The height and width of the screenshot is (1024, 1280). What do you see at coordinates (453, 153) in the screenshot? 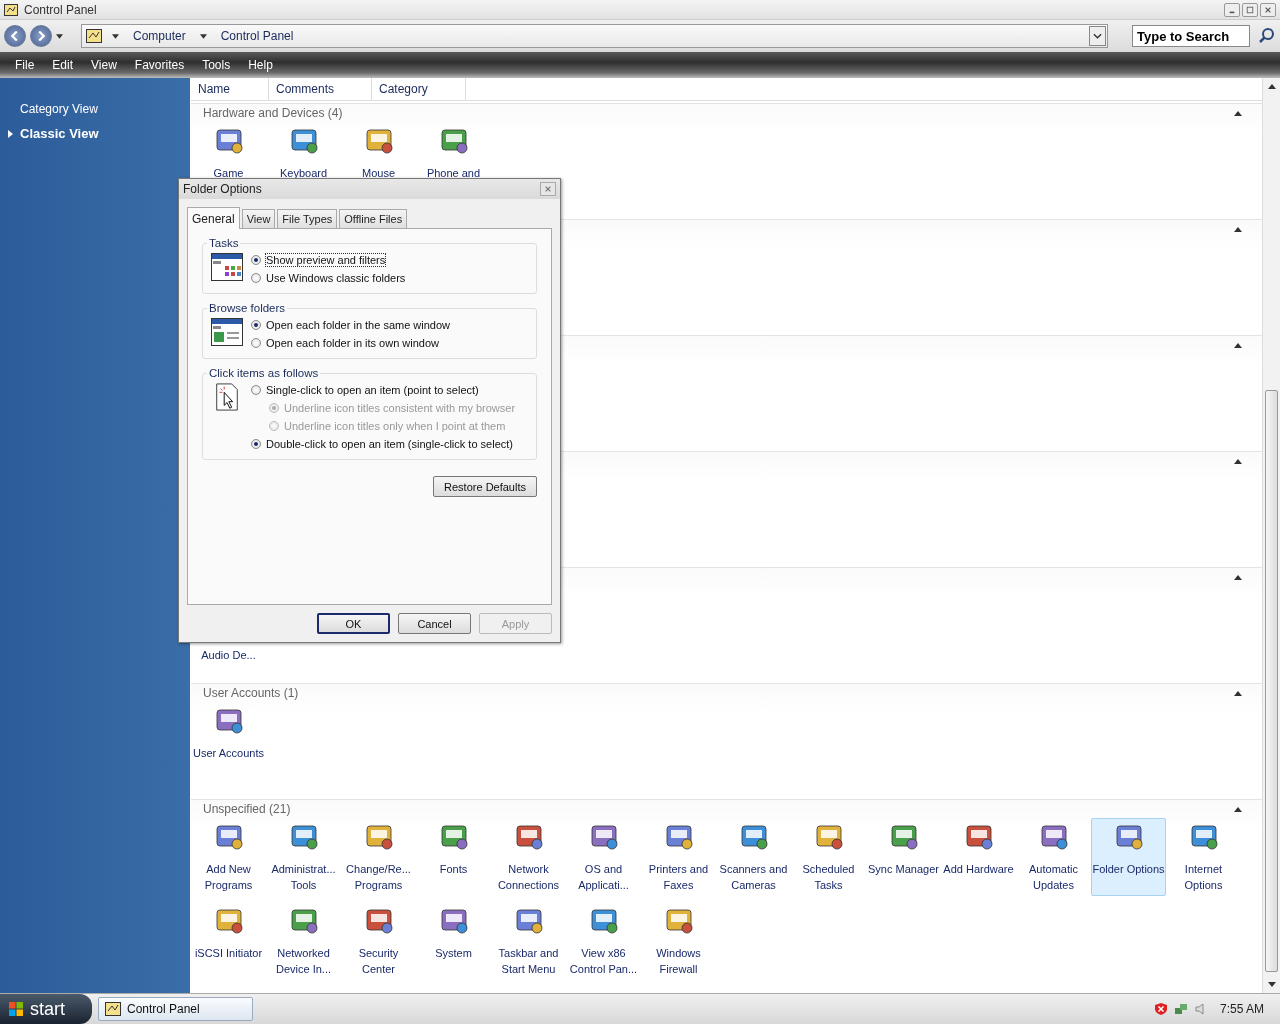
I see `applet-item: Phone and` at bounding box center [453, 153].